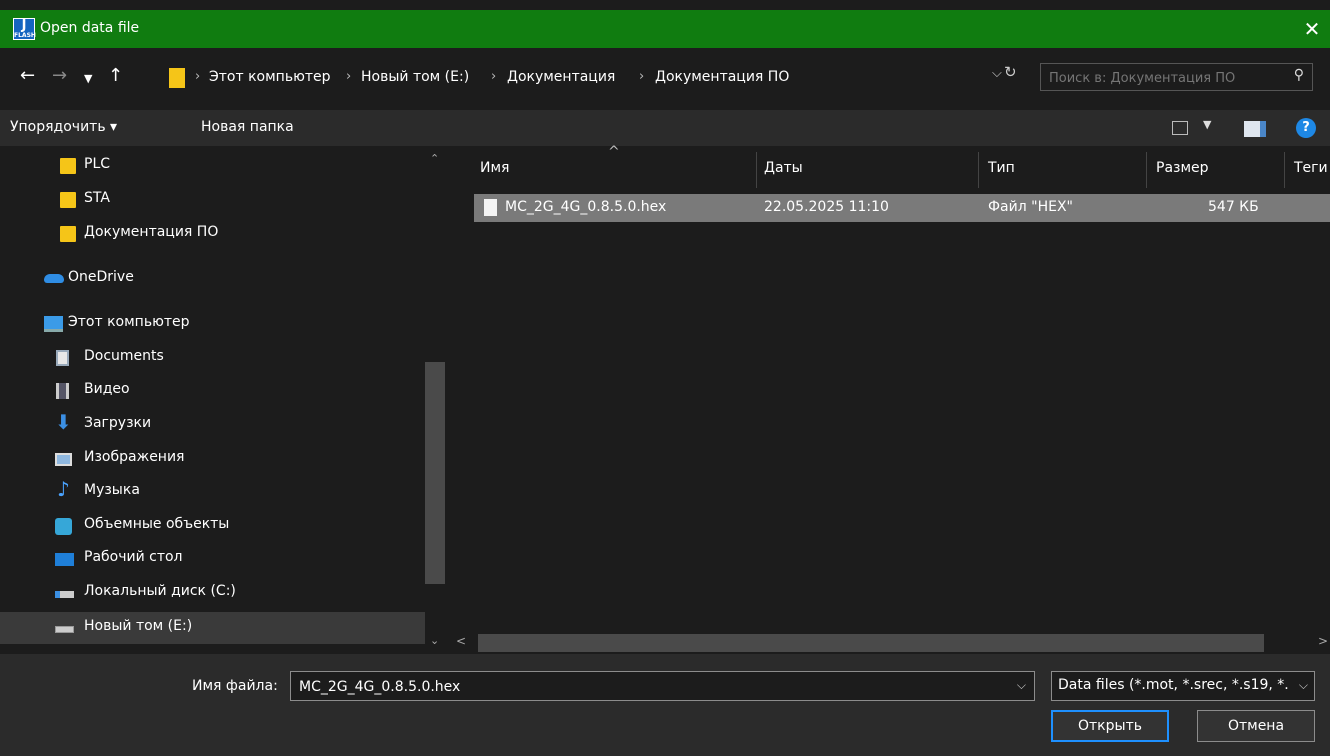 This screenshot has height=756, width=1330. What do you see at coordinates (871, 643) in the screenshot?
I see `horizontal-scrollbar-thumb` at bounding box center [871, 643].